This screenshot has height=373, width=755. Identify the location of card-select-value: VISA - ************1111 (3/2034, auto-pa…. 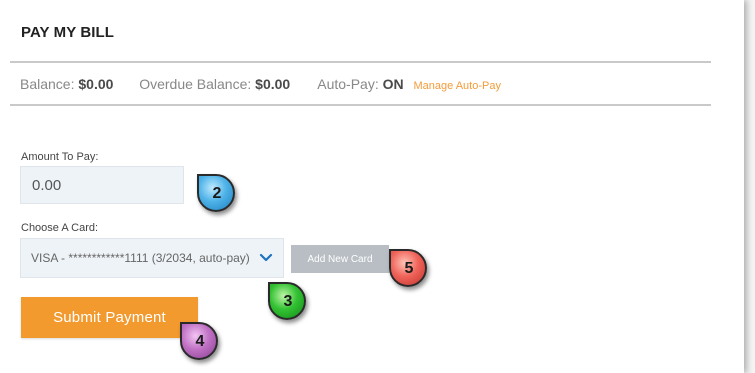
(140, 258).